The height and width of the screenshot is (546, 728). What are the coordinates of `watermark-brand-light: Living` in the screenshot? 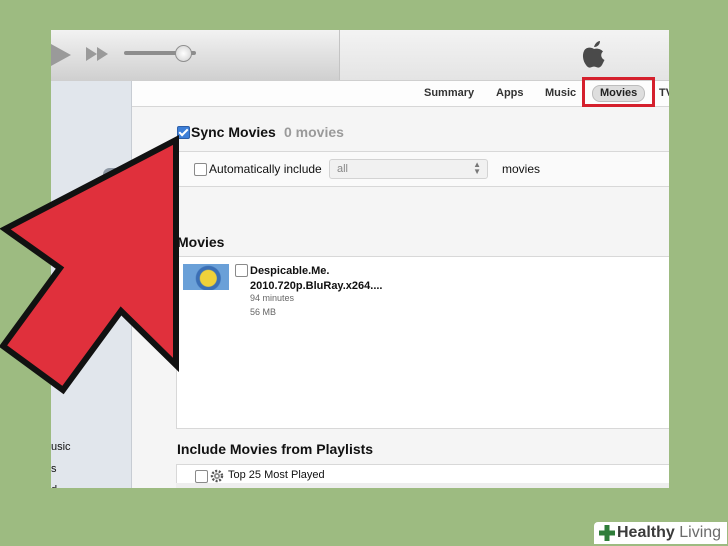 It's located at (700, 532).